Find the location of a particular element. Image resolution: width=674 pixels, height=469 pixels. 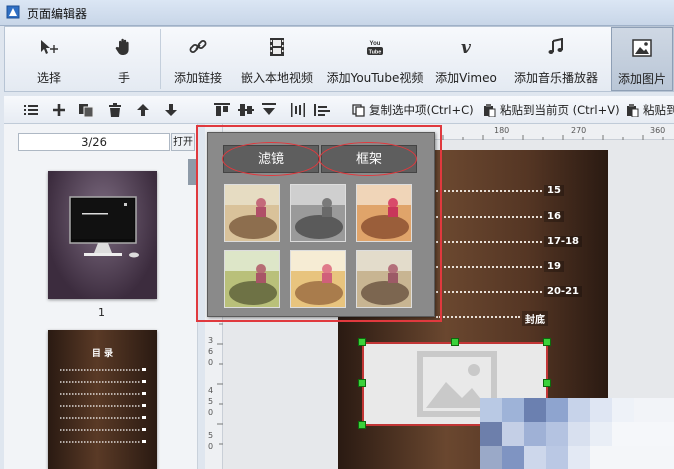

resize-handle-right is located at coordinates (547, 383).